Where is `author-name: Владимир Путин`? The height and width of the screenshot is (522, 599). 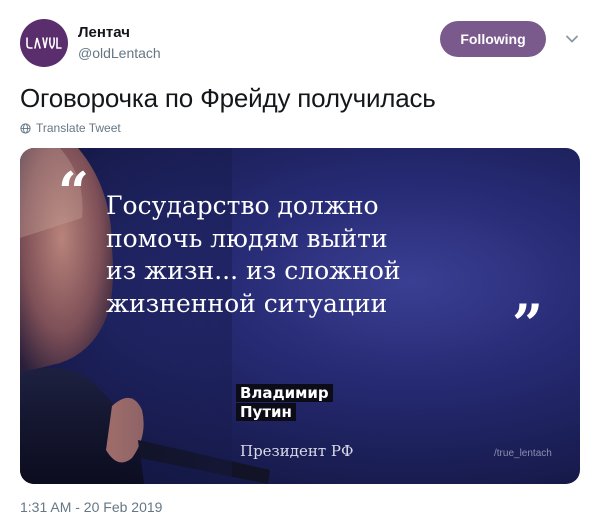
author-name: Владимир Путин is located at coordinates (284, 403).